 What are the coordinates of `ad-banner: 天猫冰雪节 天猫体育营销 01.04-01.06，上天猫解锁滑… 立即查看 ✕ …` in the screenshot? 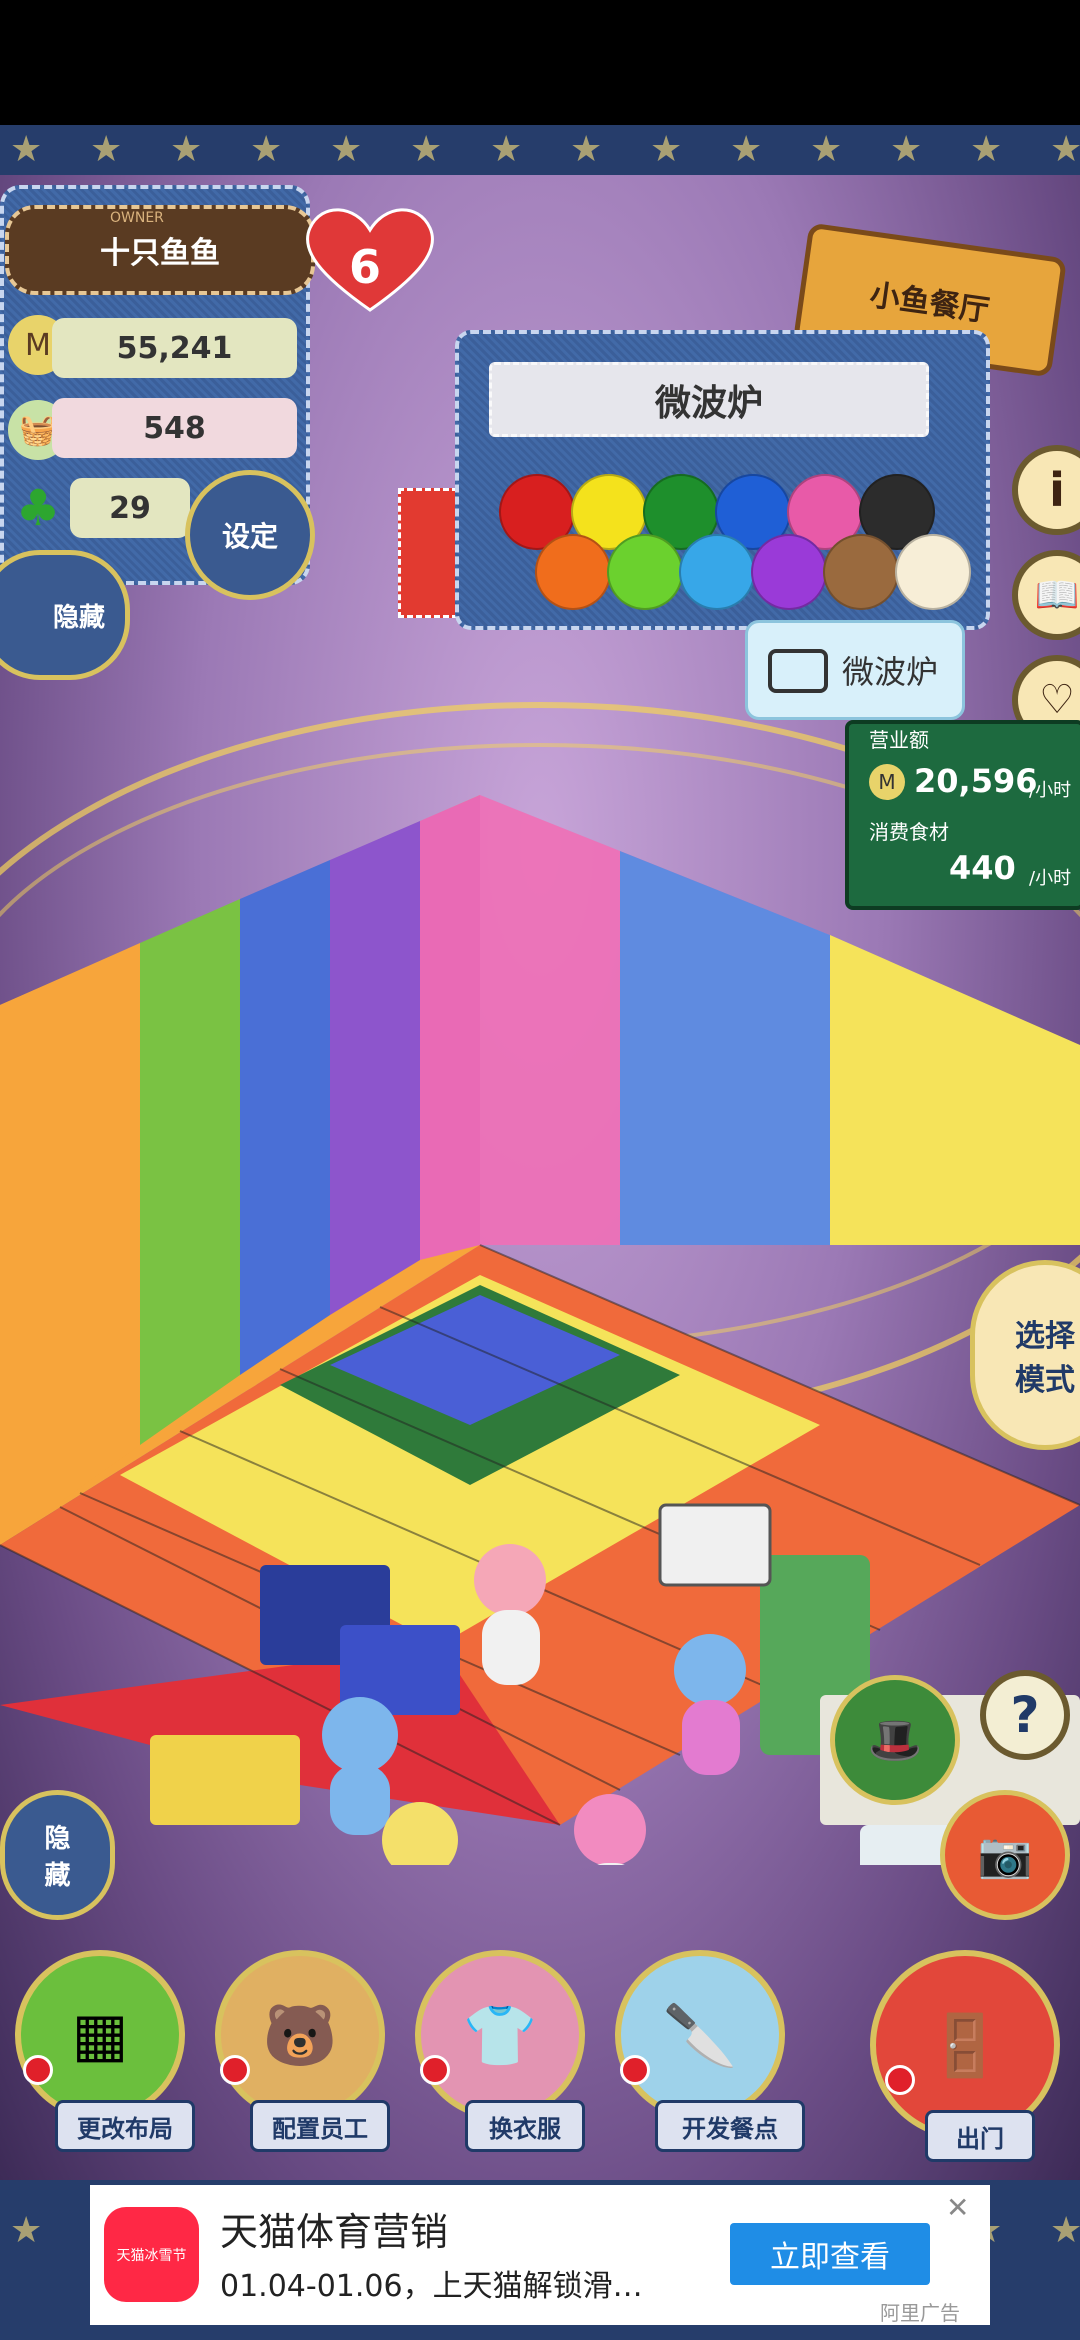 It's located at (540, 2255).